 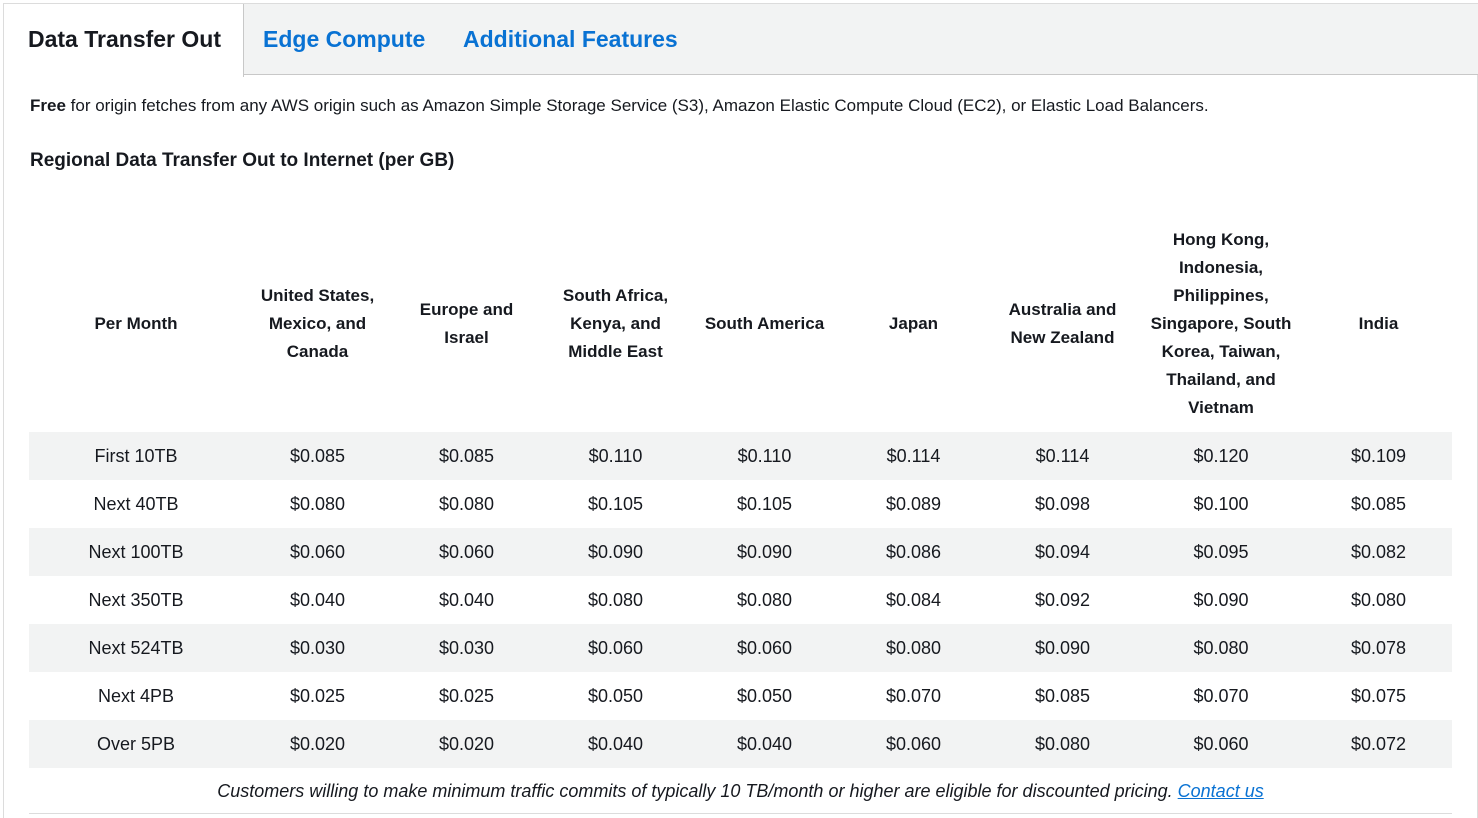 What do you see at coordinates (1221, 456) in the screenshot?
I see `price-cell: $0.120` at bounding box center [1221, 456].